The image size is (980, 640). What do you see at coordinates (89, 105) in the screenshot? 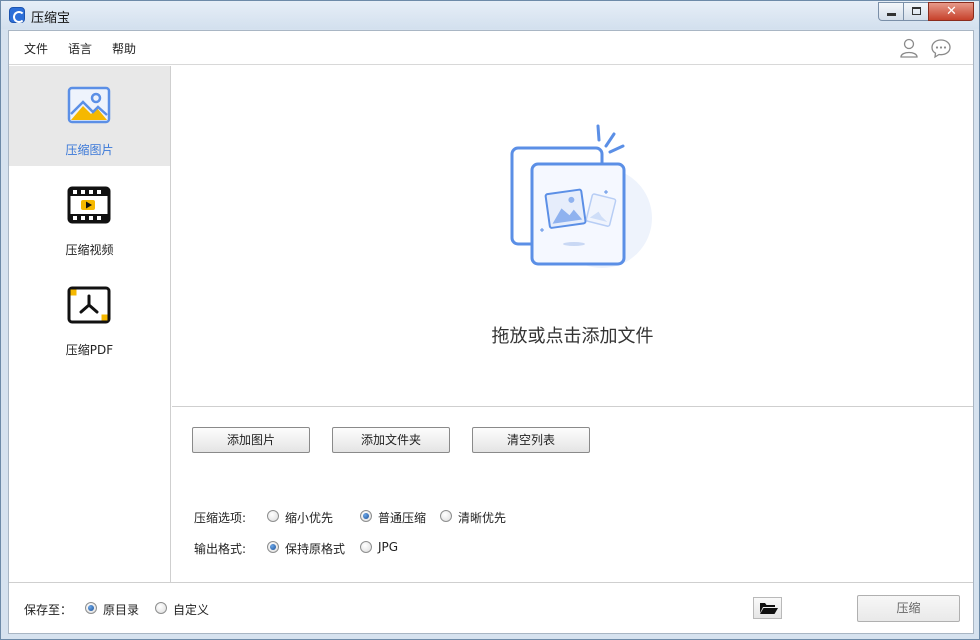
I see `image-icon` at bounding box center [89, 105].